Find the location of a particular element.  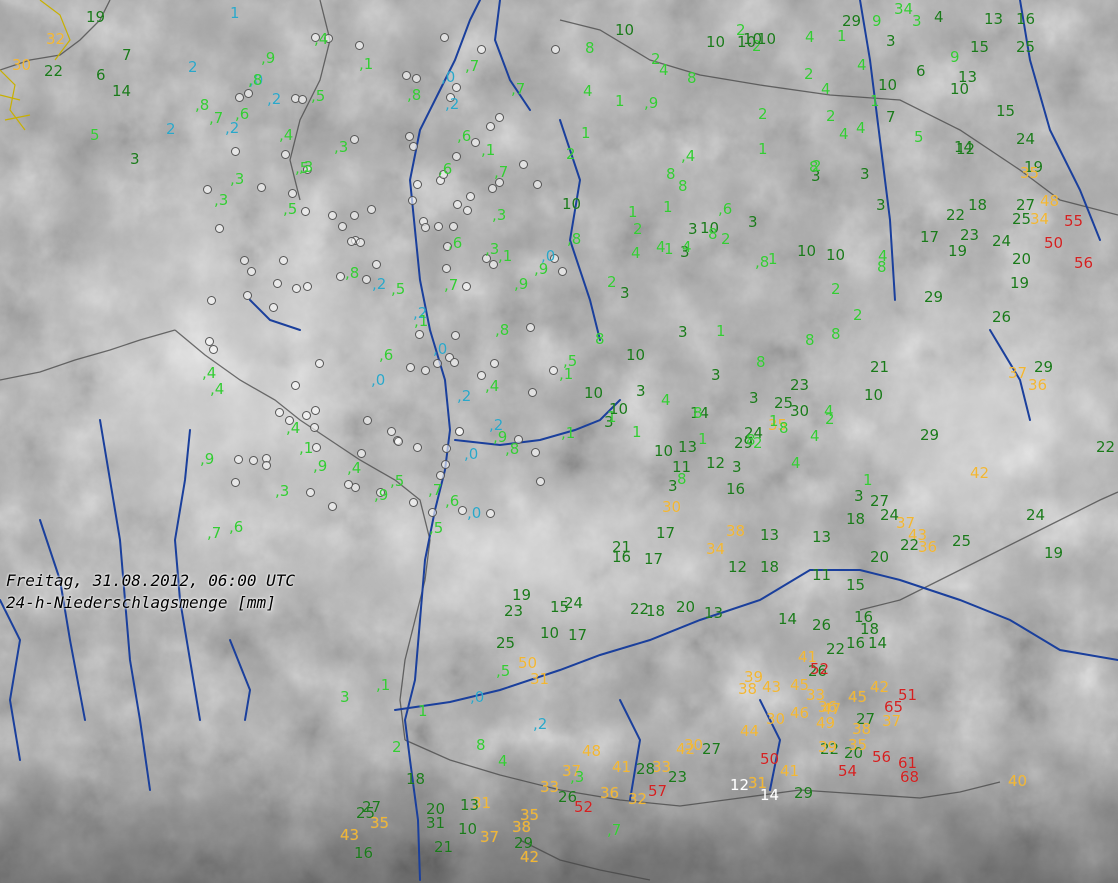

station-reading: 2 is located at coordinates (193, 67).